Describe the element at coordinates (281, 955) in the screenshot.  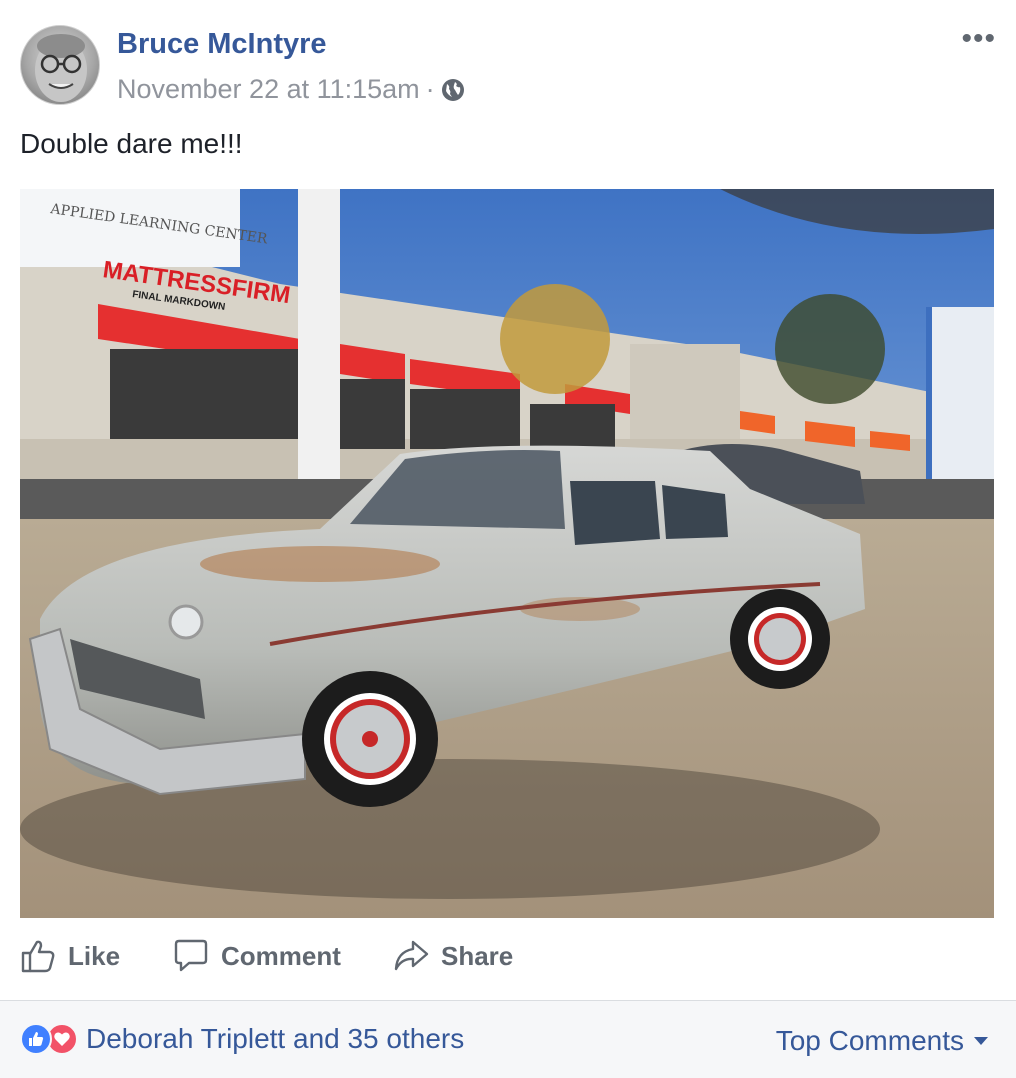
I see `comment-label: Comment` at that location.